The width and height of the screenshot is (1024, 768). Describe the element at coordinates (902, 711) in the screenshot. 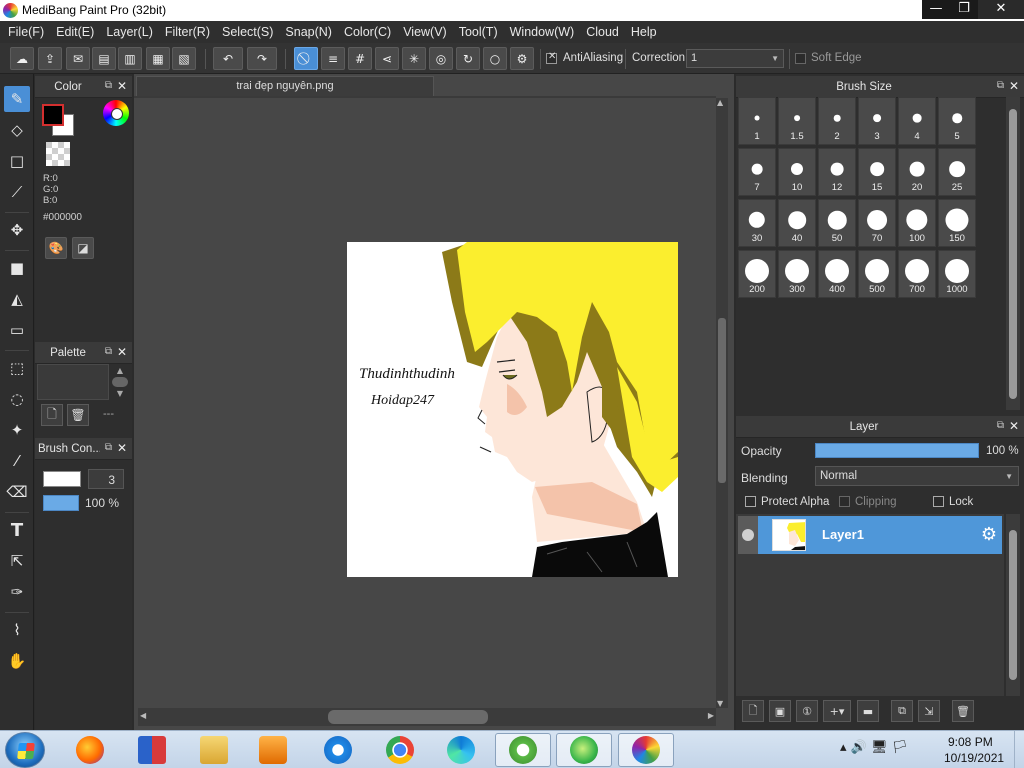

I see `duplicate-layer-icon: ⧉` at that location.